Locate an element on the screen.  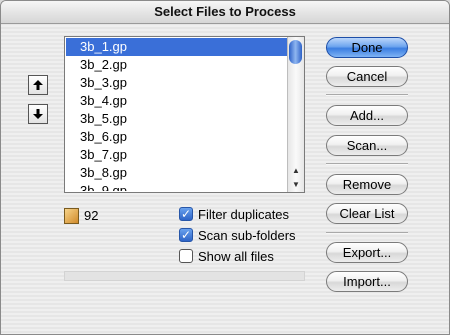
remove-button: Remove is located at coordinates (367, 184).